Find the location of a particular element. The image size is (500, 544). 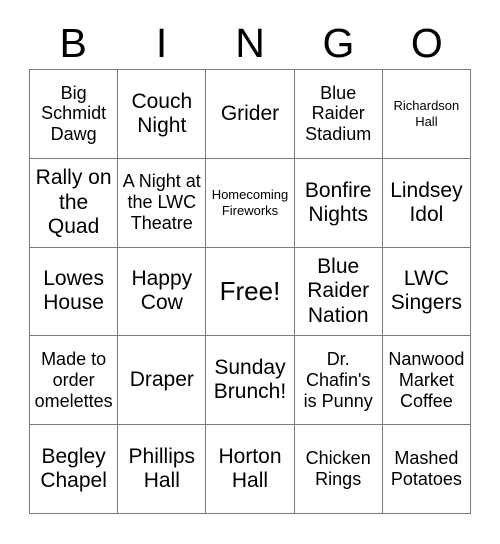

bingo-cell-r2c5: Lindsey Idol is located at coordinates (426, 203).